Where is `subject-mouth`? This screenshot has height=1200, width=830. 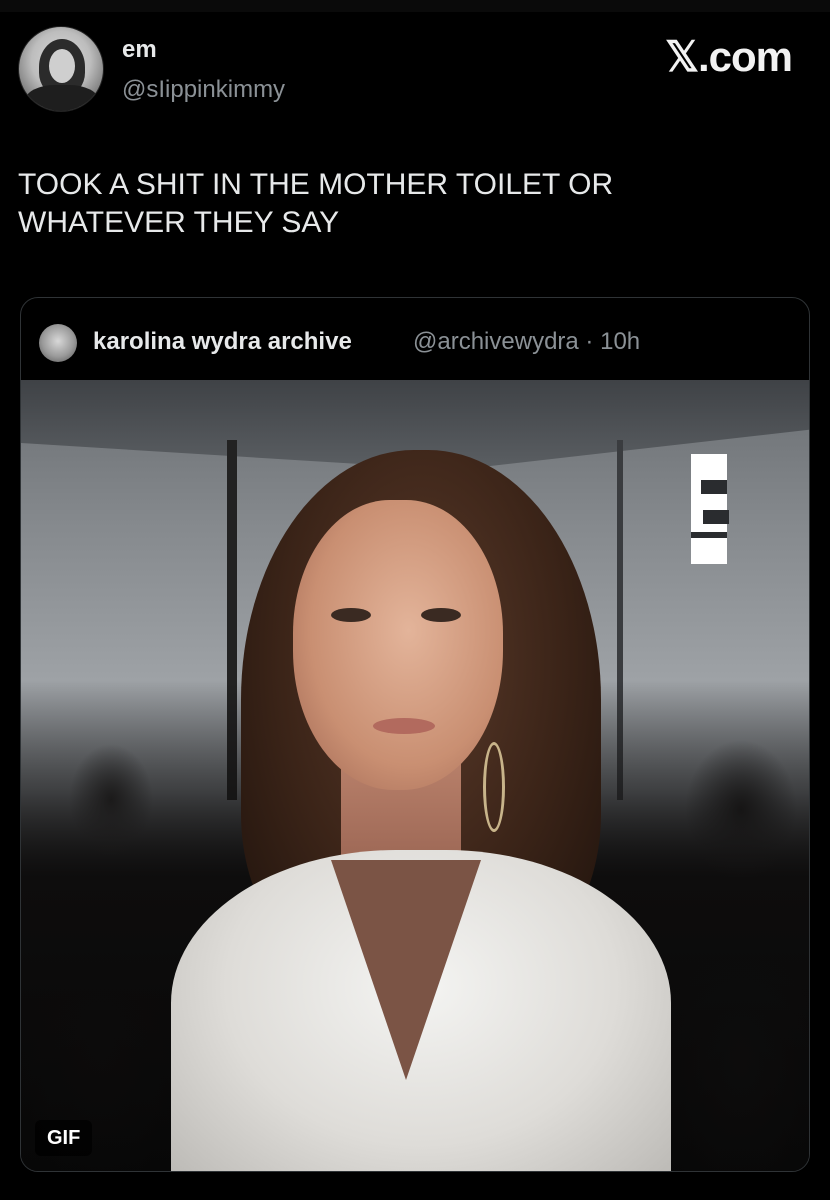 subject-mouth is located at coordinates (404, 726).